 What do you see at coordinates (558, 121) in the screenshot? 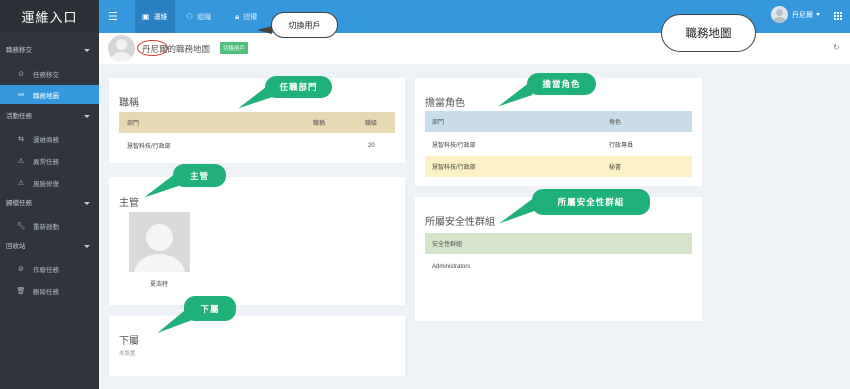
I see `table-header: 部門 角色` at bounding box center [558, 121].